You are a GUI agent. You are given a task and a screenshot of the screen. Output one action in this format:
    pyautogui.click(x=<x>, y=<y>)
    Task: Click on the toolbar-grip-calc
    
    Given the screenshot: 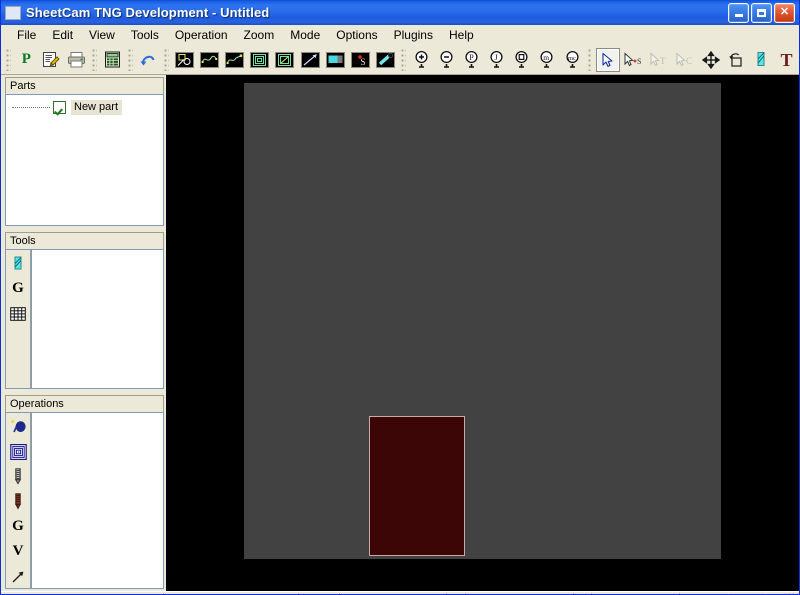 What is the action you would take?
    pyautogui.click(x=94, y=59)
    